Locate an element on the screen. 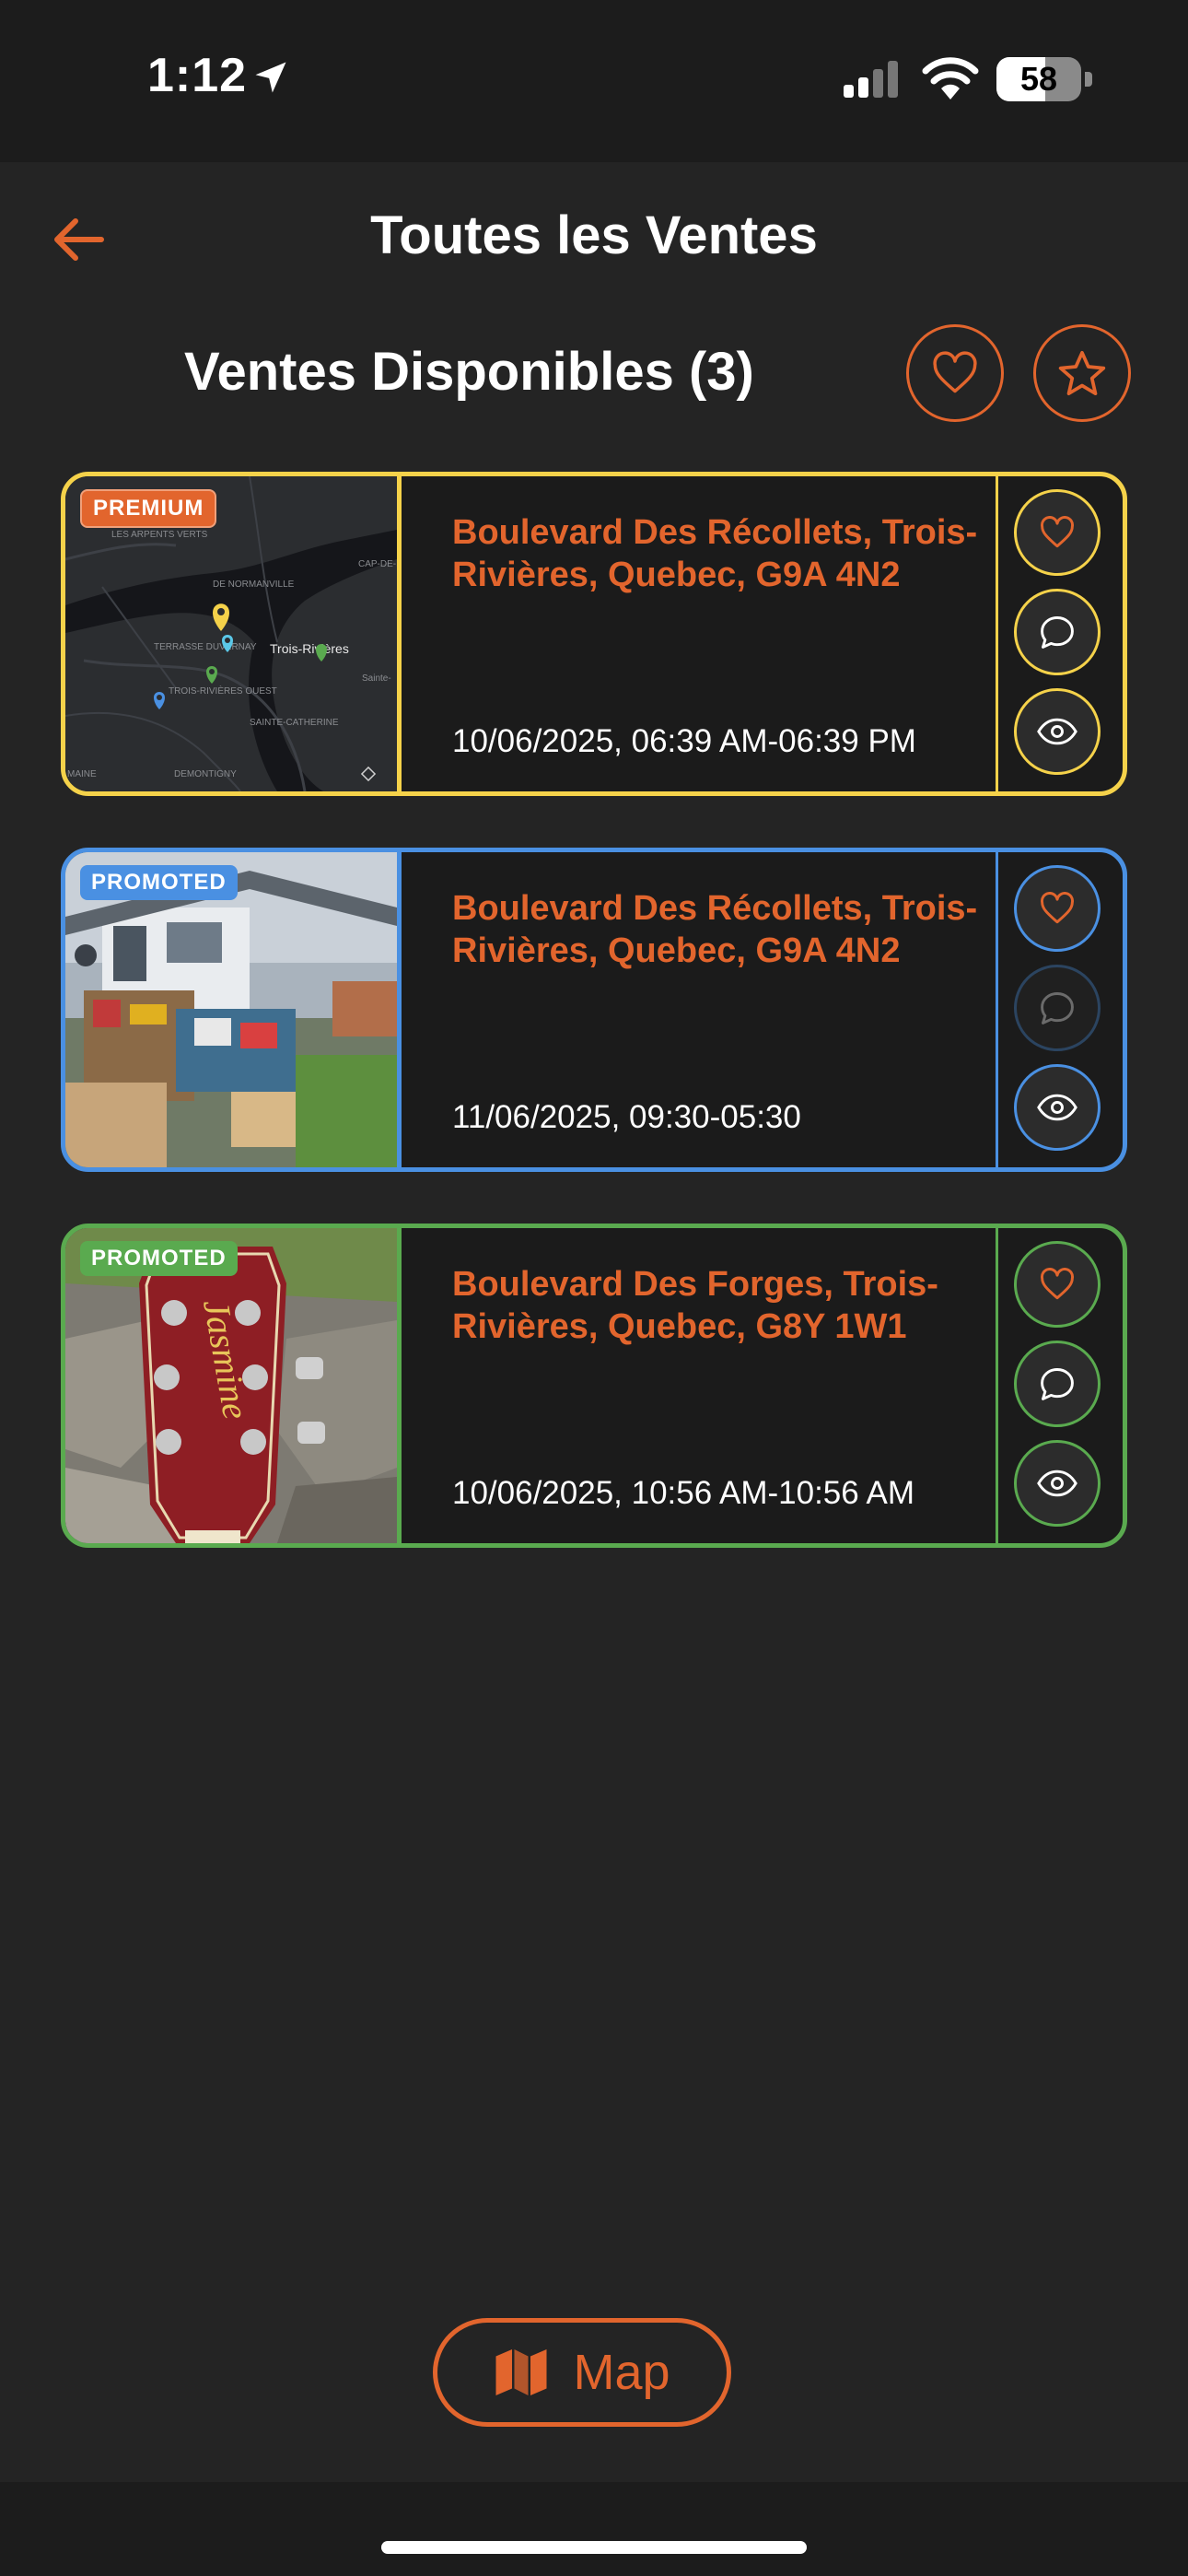 The height and width of the screenshot is (2576, 1188). map-label: MAINE is located at coordinates (82, 774).